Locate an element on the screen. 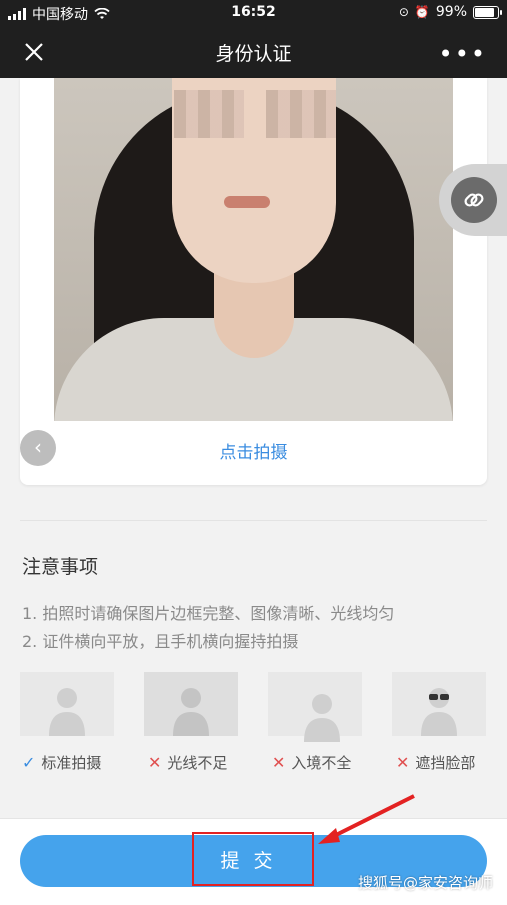 The image size is (507, 905). lock-rotation-icon: ⊙ is located at coordinates (403, 12).